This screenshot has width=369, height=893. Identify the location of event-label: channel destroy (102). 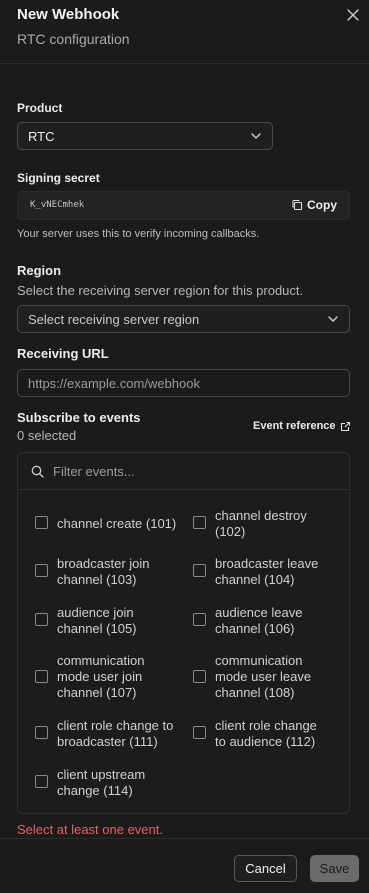
(261, 523).